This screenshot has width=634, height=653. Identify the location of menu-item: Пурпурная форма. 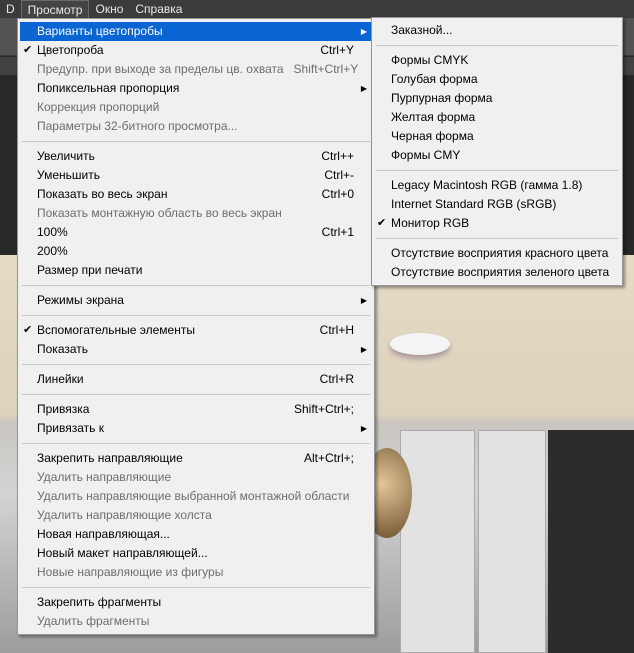
(497, 98).